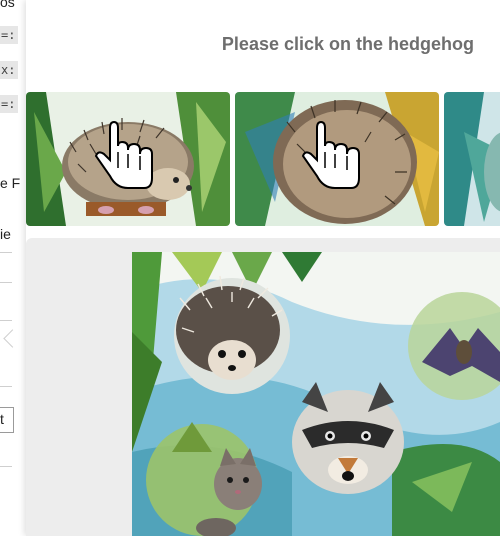 The width and height of the screenshot is (500, 536). Describe the element at coordinates (5, 234) in the screenshot. I see `bg-text-fragment: ie` at that location.